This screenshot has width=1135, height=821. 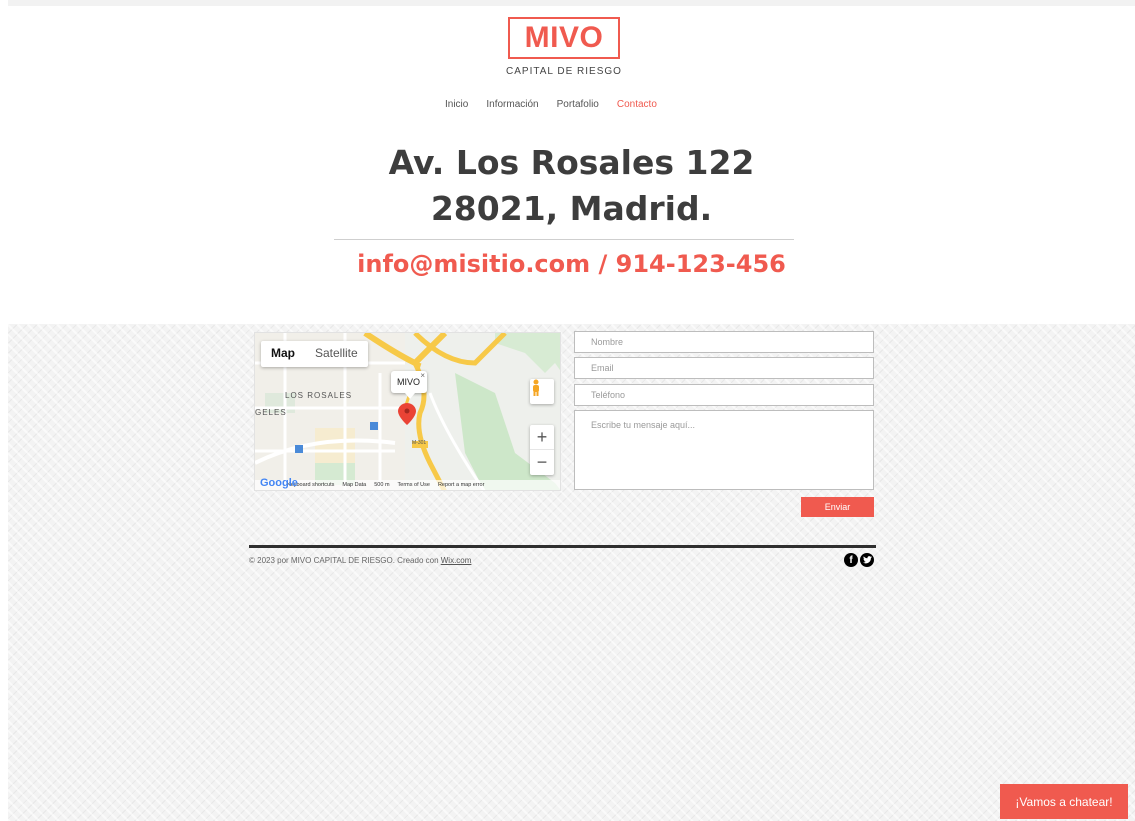 I want to click on nav-item-inicio: Inicio, so click(x=456, y=104).